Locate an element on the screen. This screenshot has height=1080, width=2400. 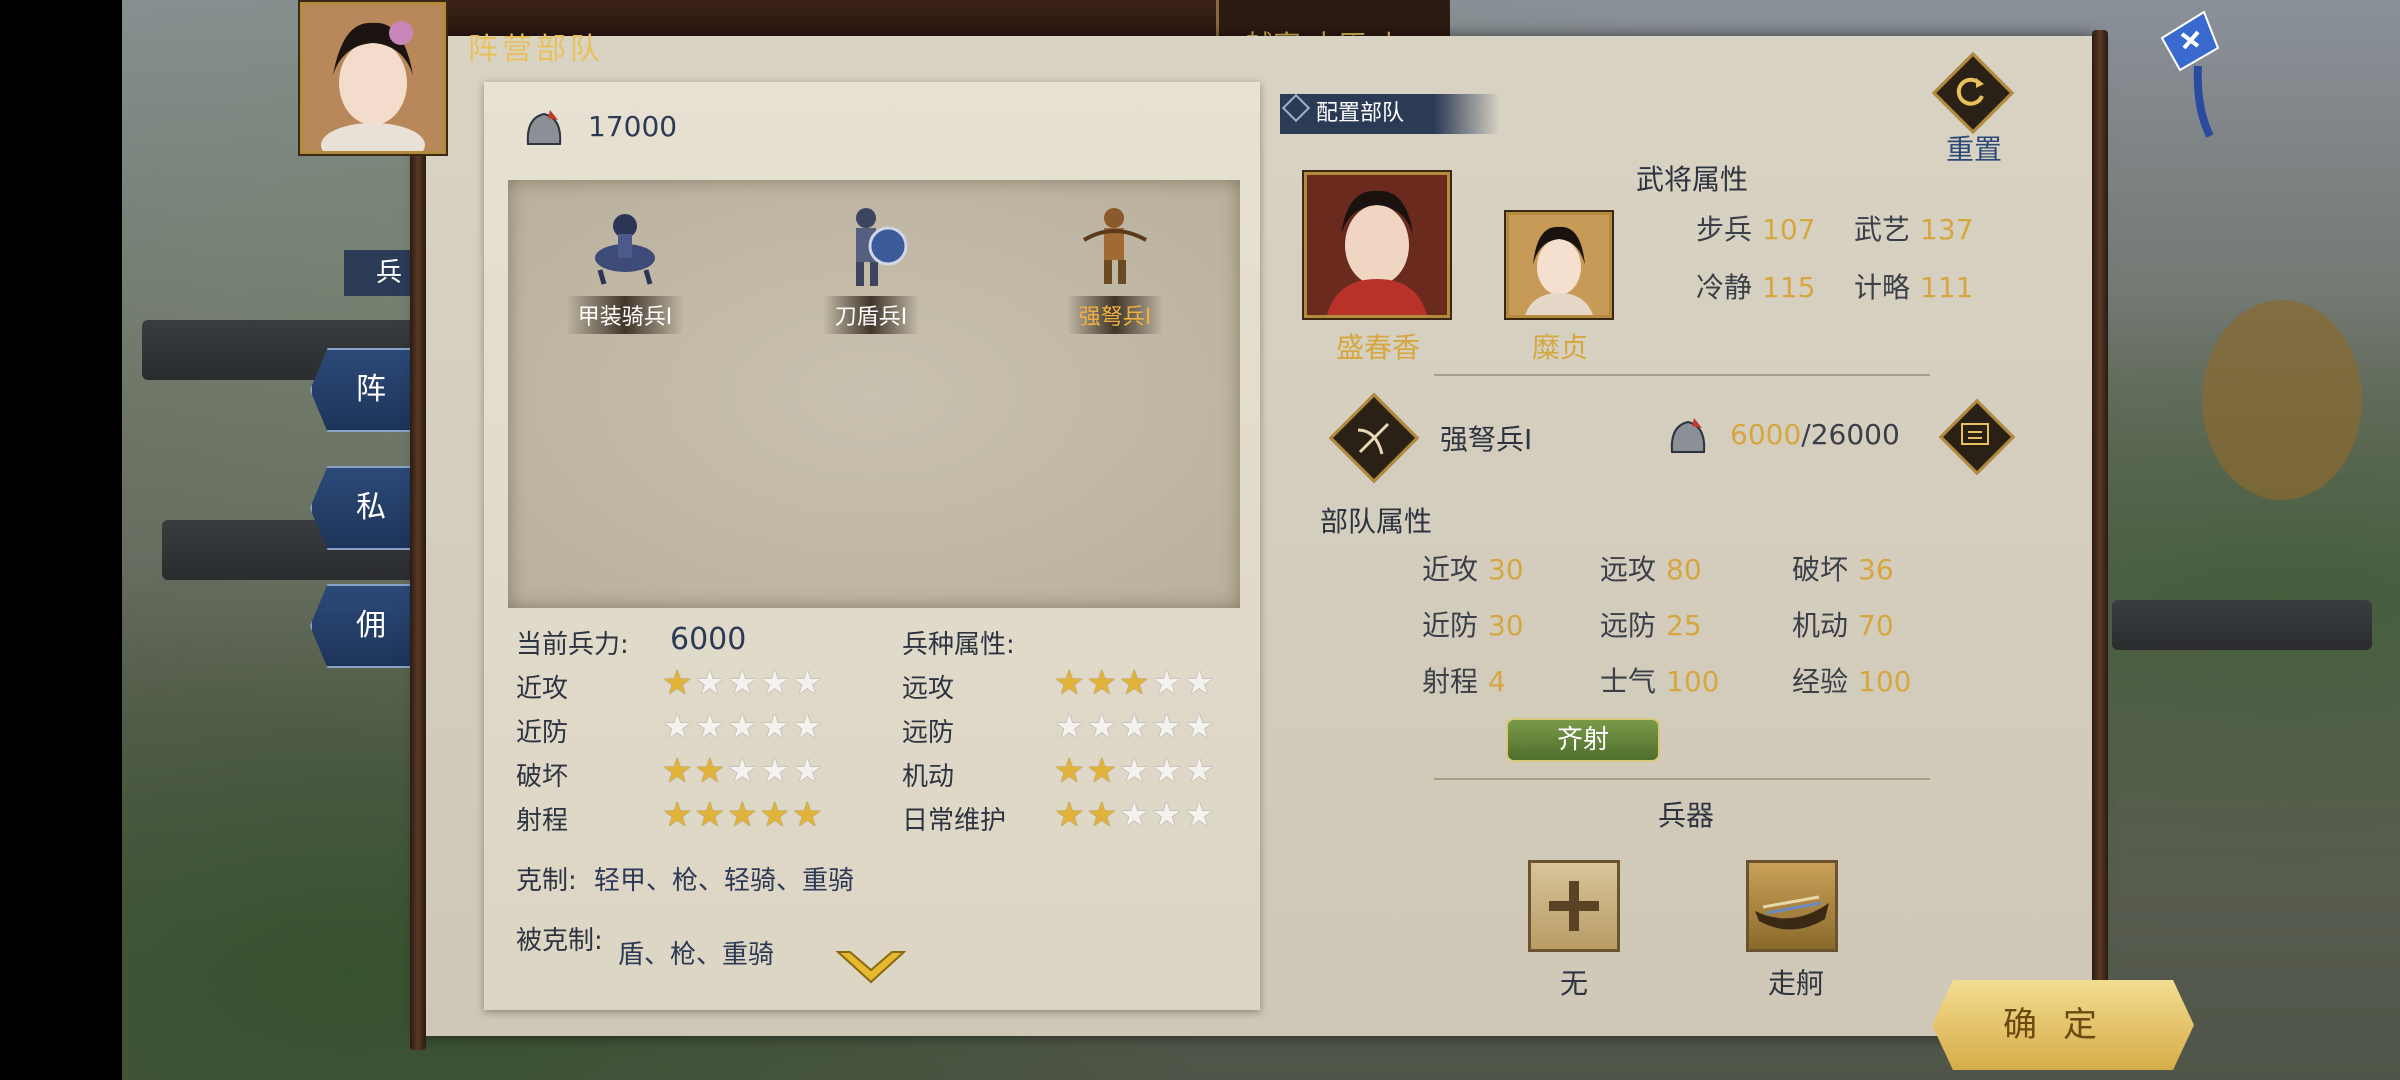
stat-label: 远防 is located at coordinates (1628, 625).